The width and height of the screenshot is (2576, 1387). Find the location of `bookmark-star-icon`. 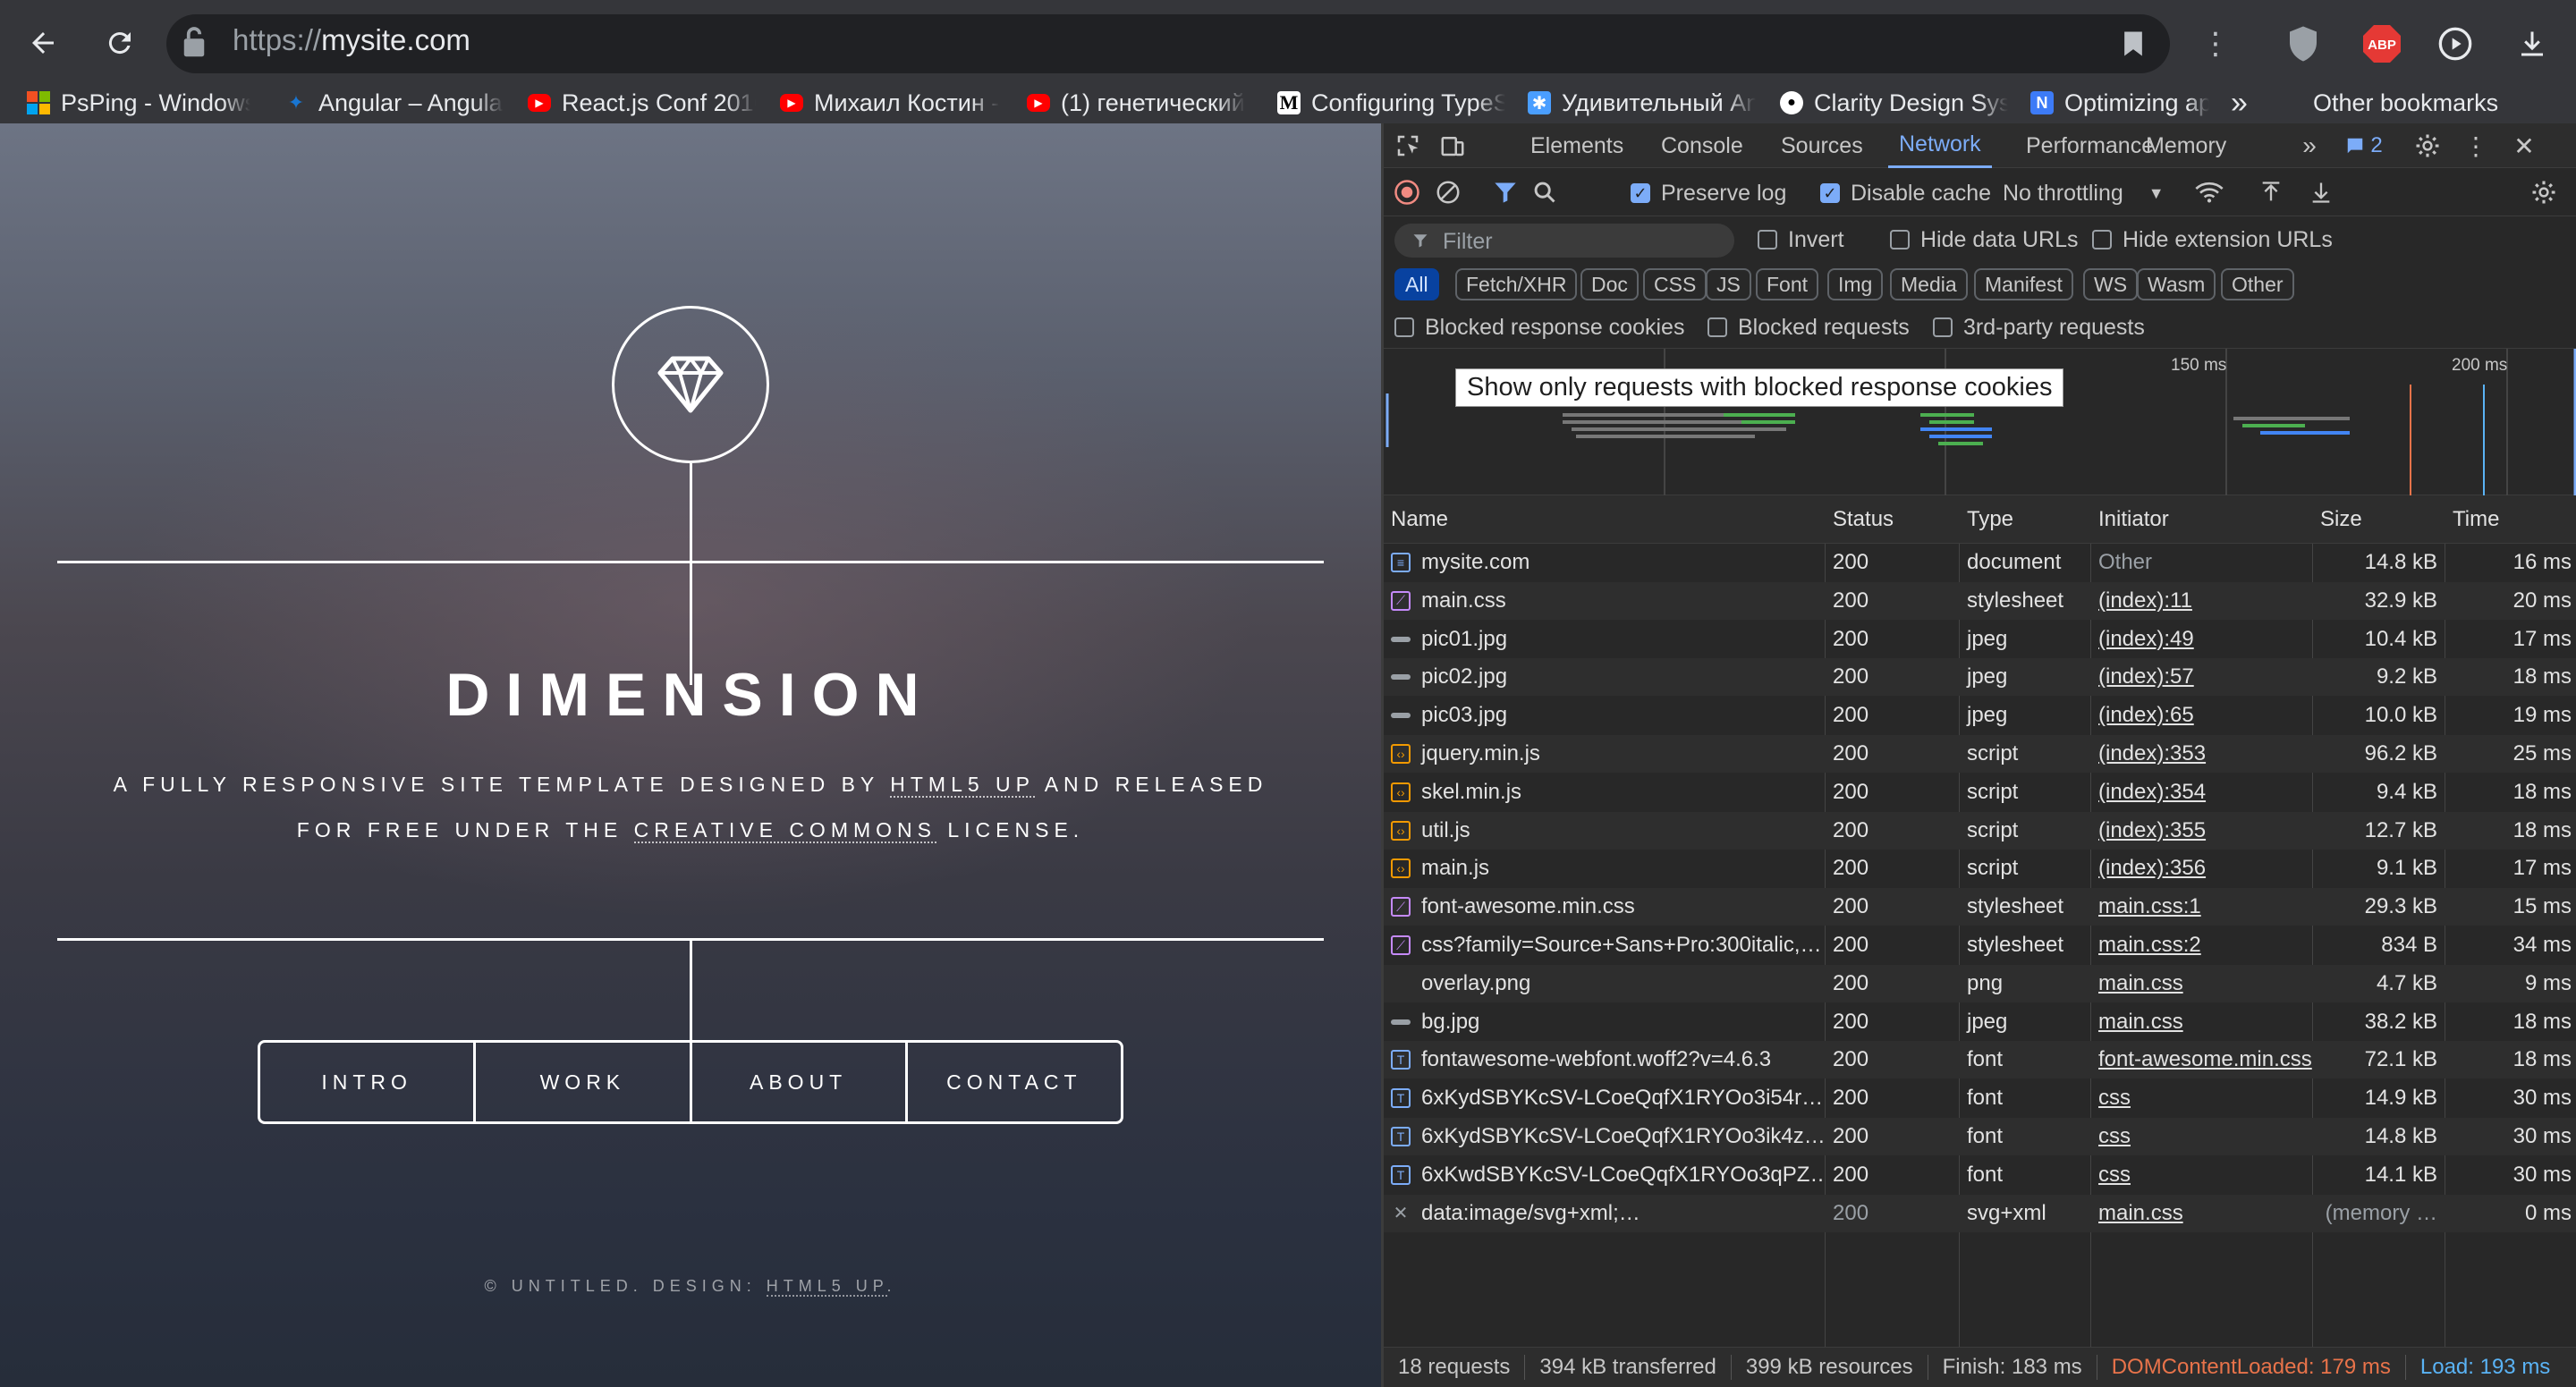

bookmark-star-icon is located at coordinates (2133, 43).